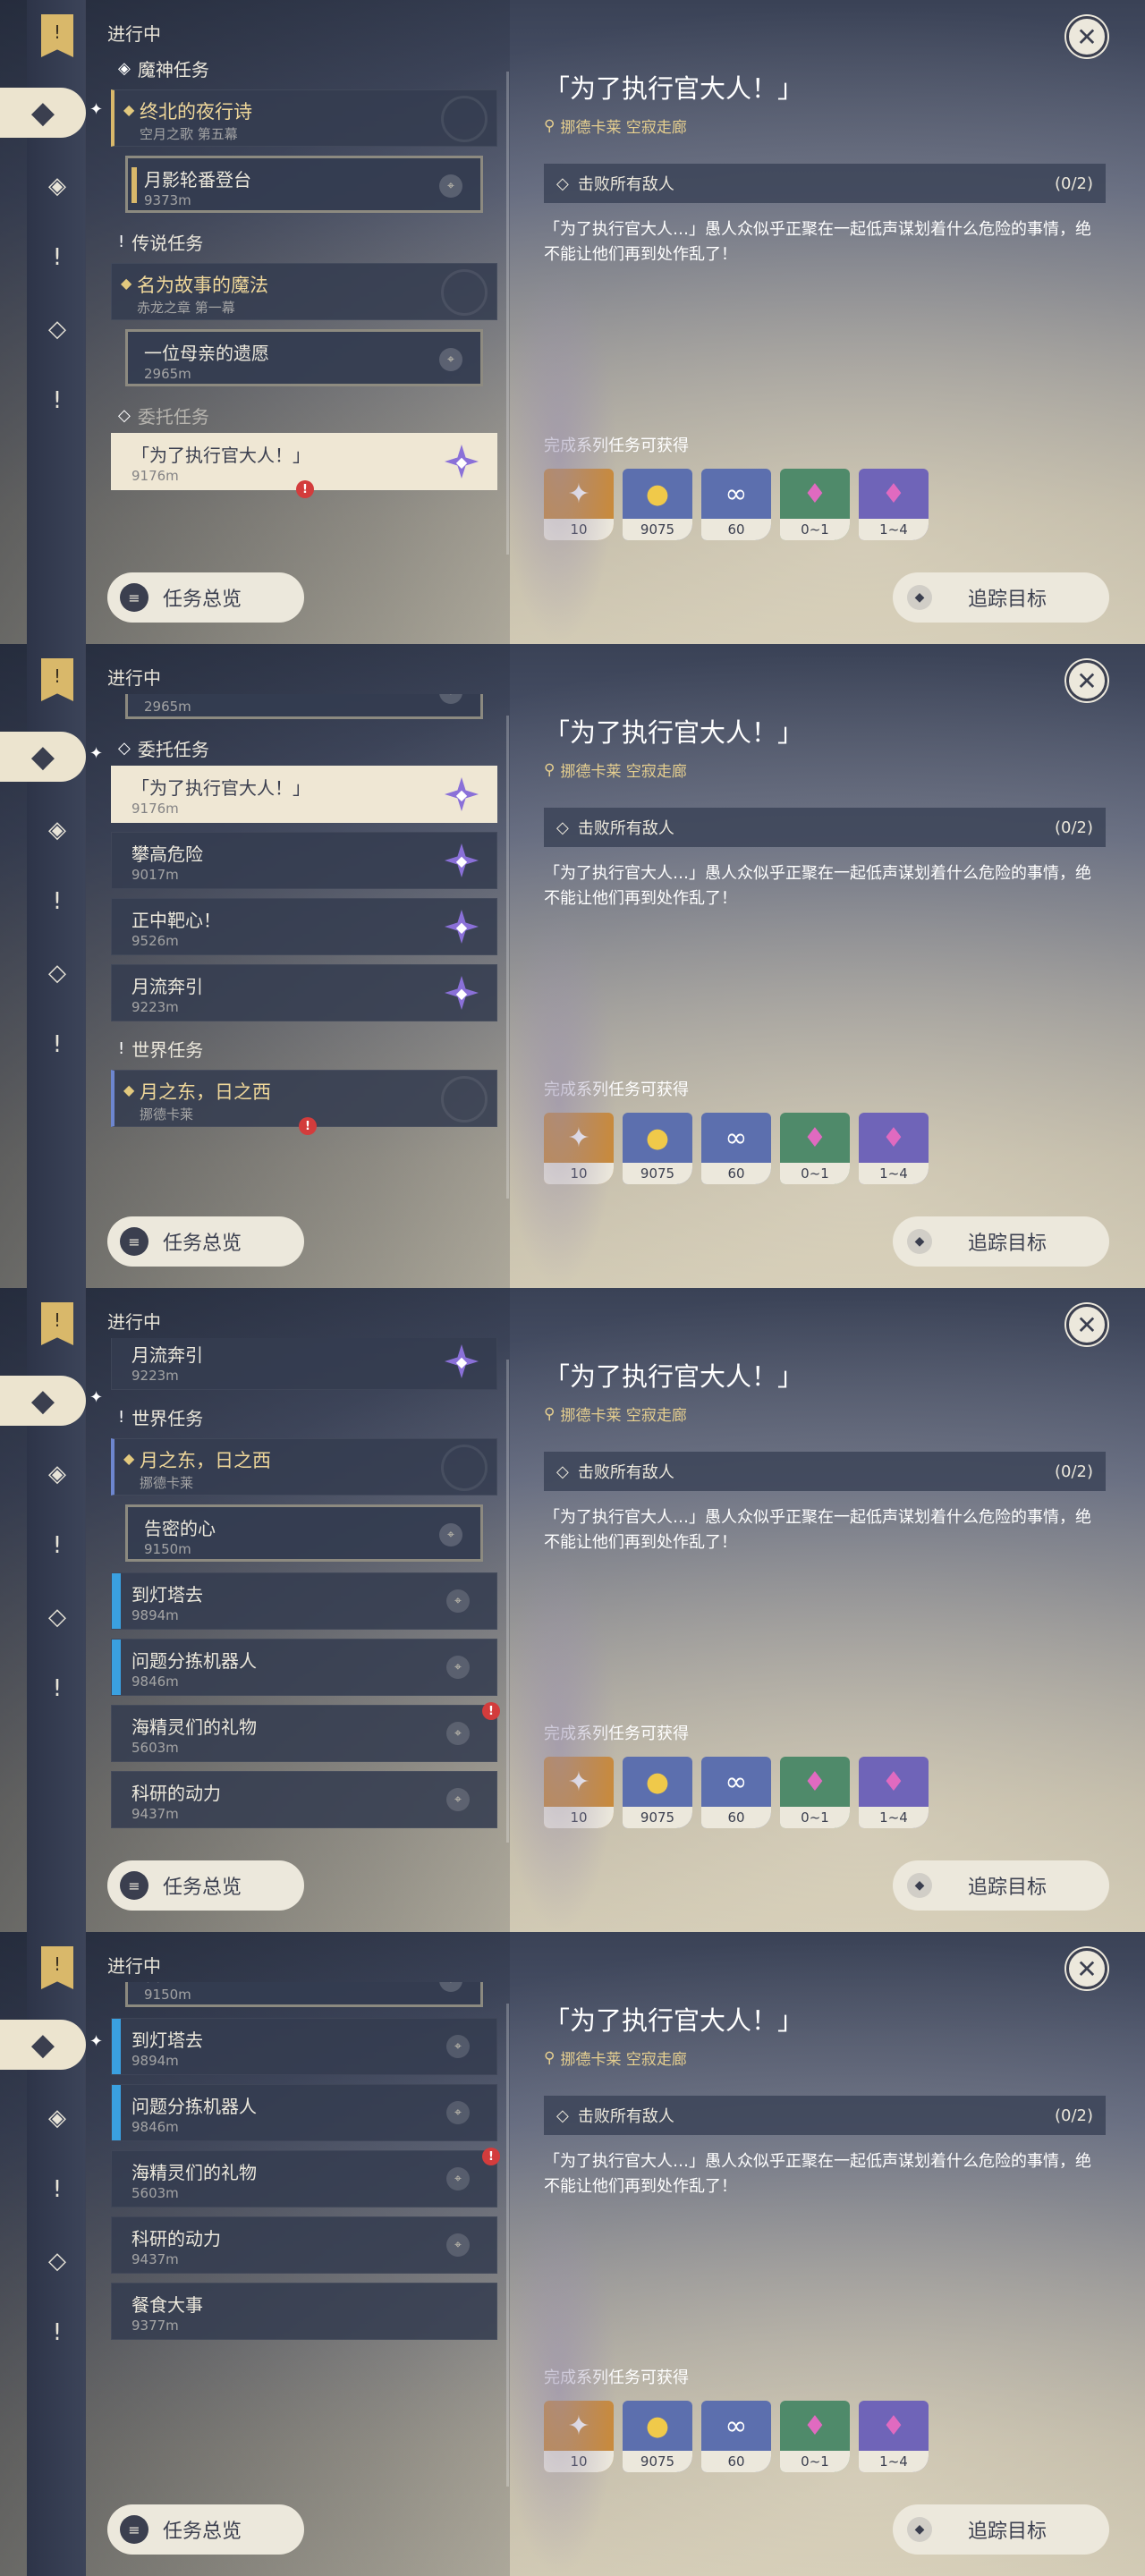 This screenshot has height=2576, width=1145. What do you see at coordinates (304, 184) in the screenshot?
I see `subquest-archon: 月影轮番登台 9373m ⌖` at bounding box center [304, 184].